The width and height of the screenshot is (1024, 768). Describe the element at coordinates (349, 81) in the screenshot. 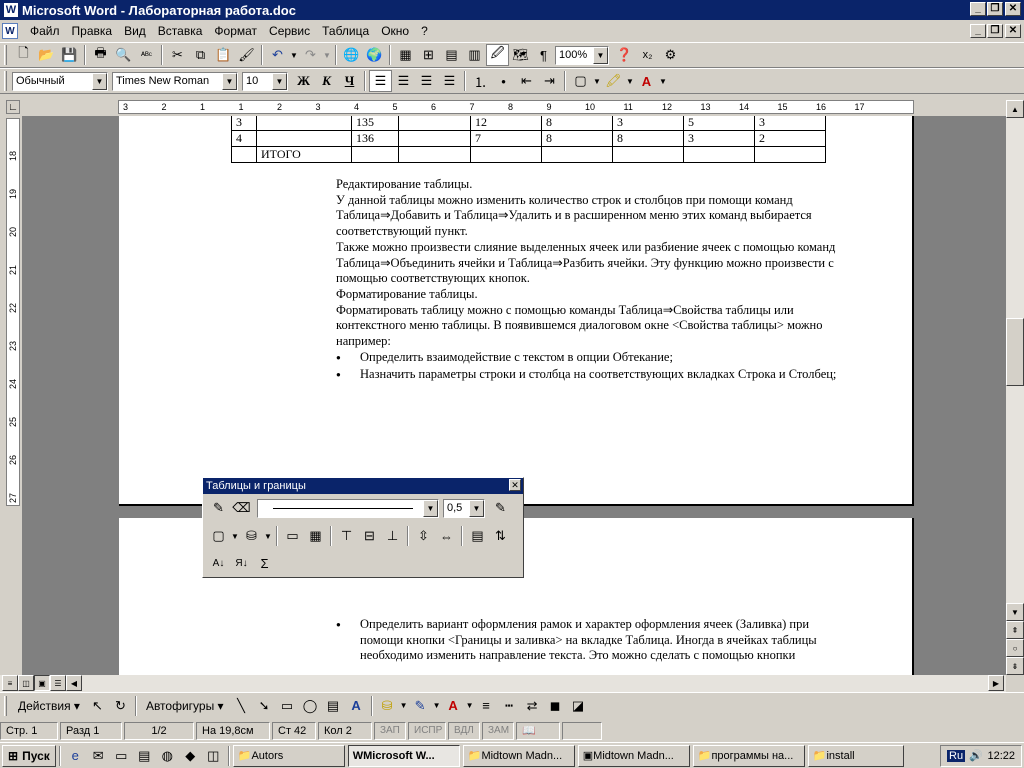

I see `underline-button: Ч` at that location.